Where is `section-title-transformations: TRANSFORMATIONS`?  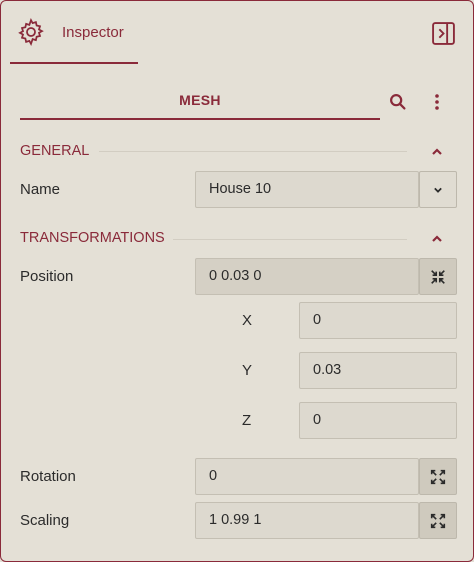
section-title-transformations: TRANSFORMATIONS is located at coordinates (92, 238).